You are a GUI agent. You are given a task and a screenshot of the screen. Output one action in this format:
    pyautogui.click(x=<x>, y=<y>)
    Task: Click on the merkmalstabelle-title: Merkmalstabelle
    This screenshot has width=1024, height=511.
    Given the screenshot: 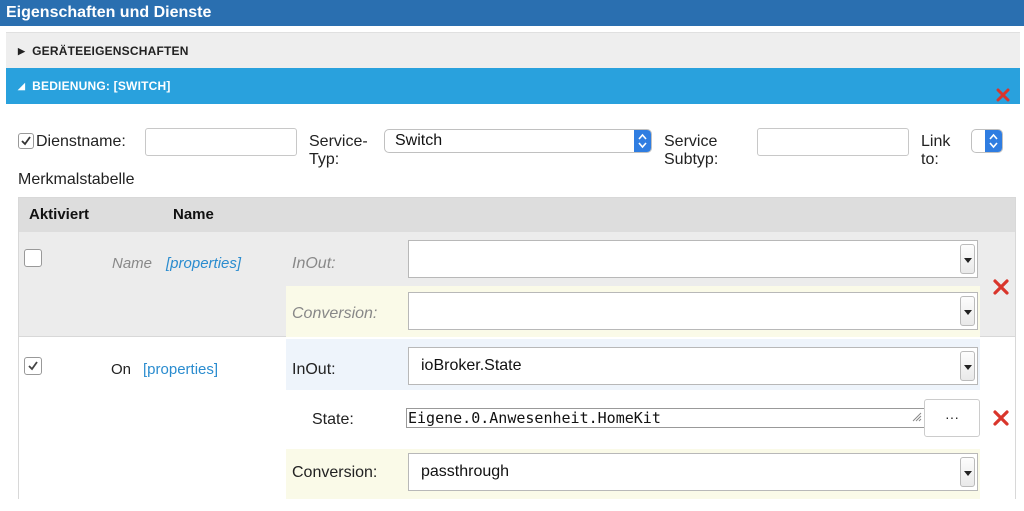 What is the action you would take?
    pyautogui.click(x=76, y=179)
    